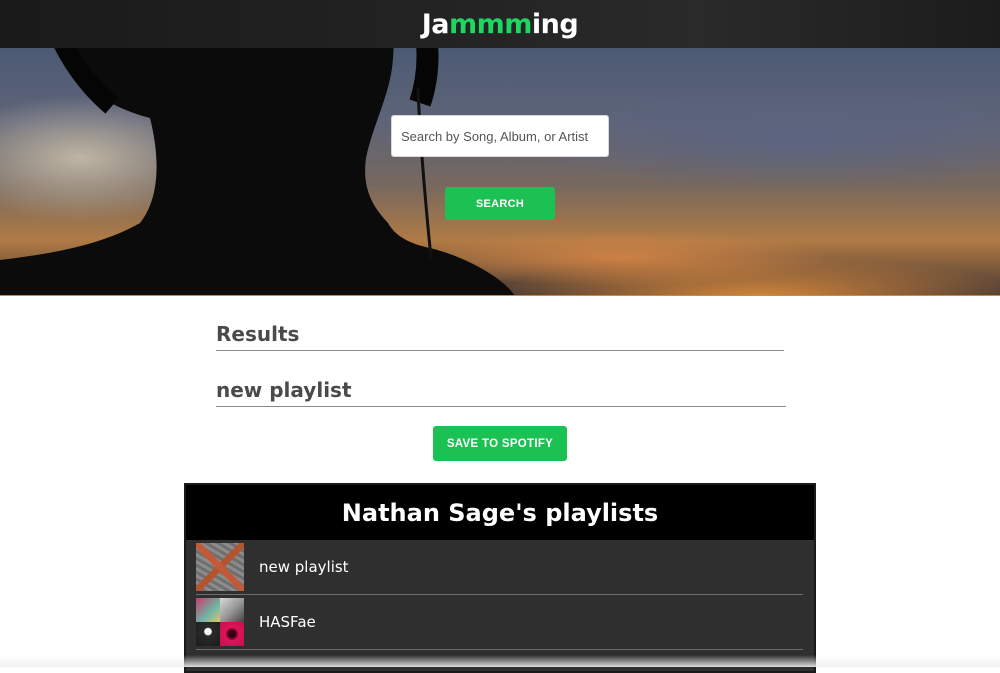 The height and width of the screenshot is (673, 1000). Describe the element at coordinates (500, 661) in the screenshot. I see `page-bottom-edge` at that location.